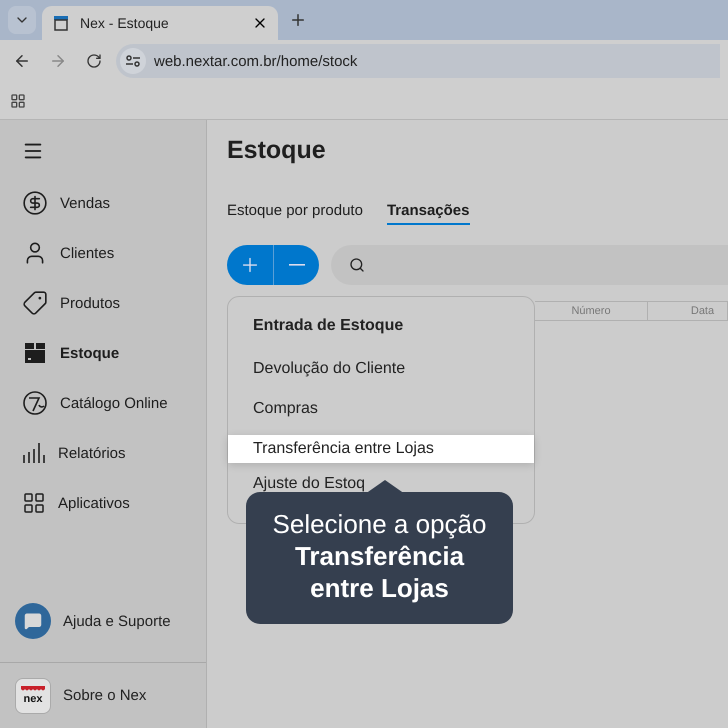  Describe the element at coordinates (428, 213) in the screenshot. I see `page-tab: Transações` at that location.